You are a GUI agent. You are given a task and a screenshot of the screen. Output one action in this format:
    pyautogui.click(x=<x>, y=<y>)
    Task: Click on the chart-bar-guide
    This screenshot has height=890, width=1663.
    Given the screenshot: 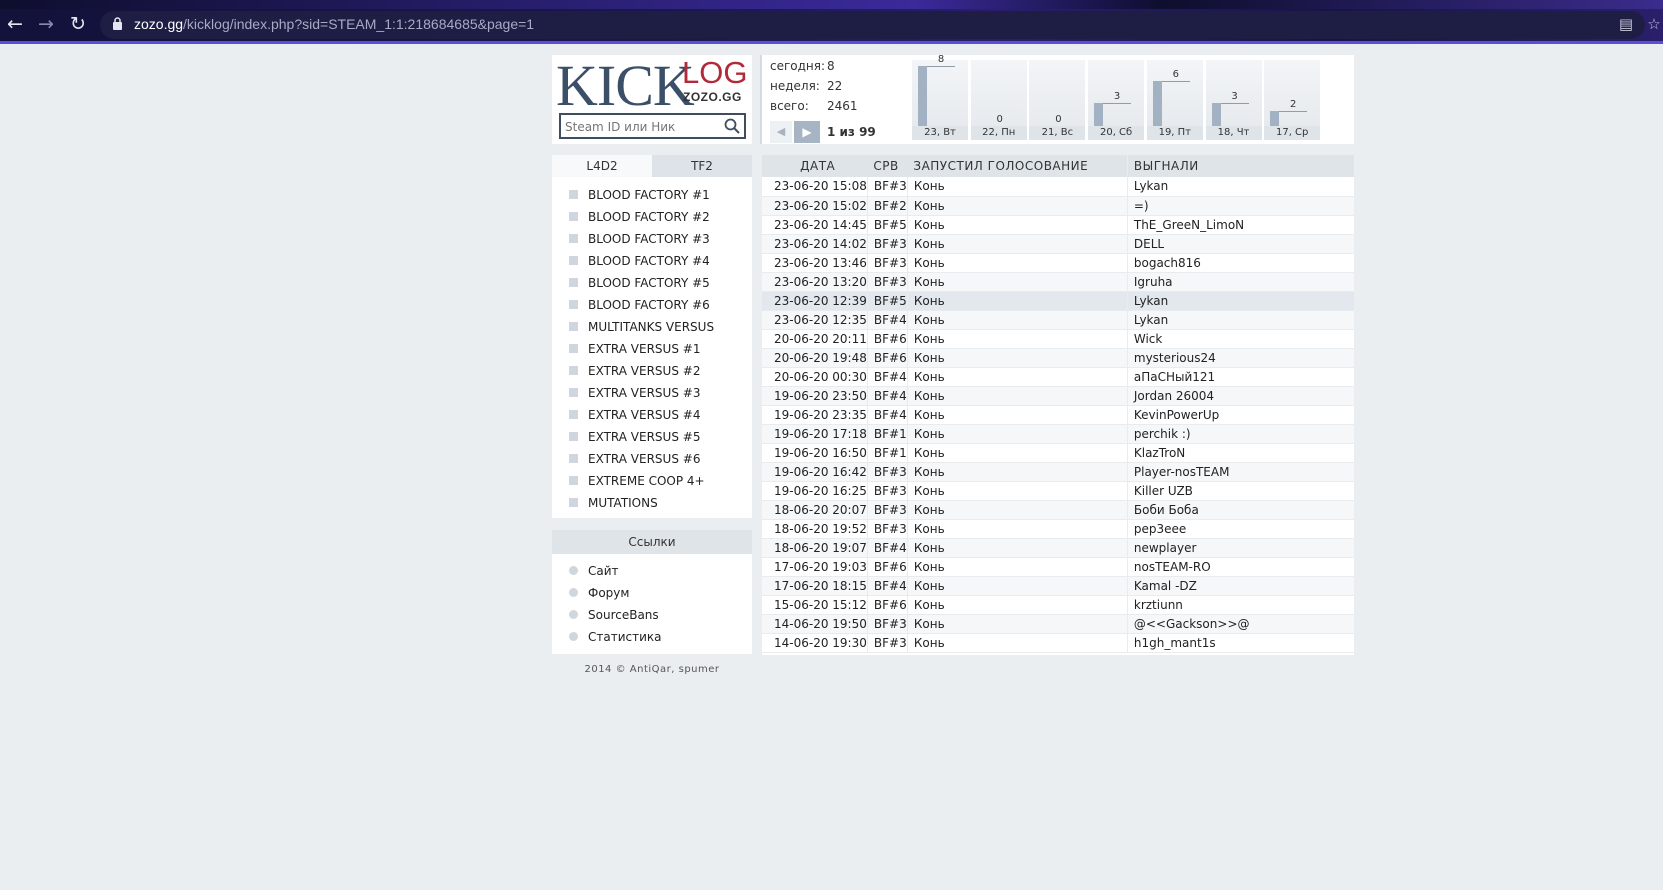 What is the action you would take?
    pyautogui.click(x=941, y=66)
    